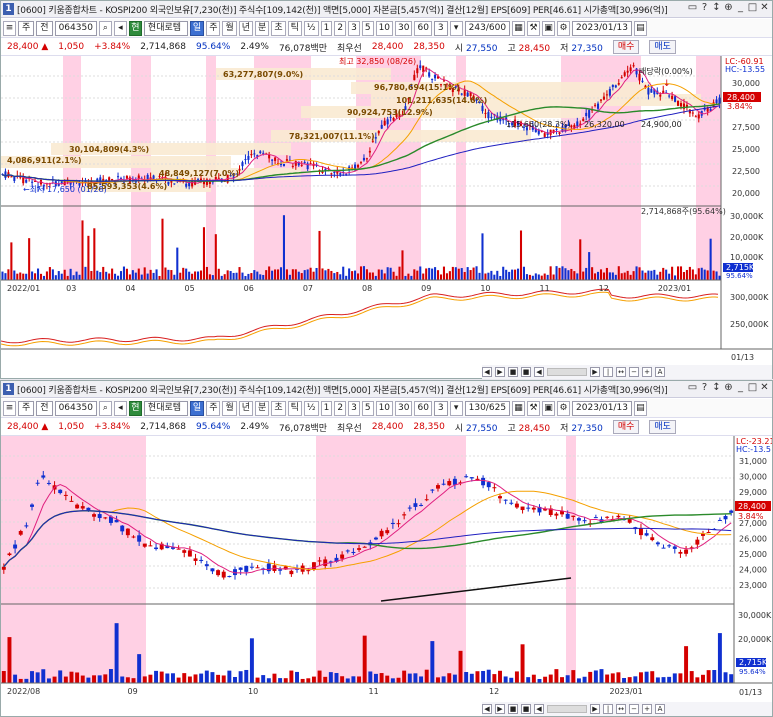 This screenshot has height=717, width=773. I want to click on stock-code-input: 064350, so click(75, 28).